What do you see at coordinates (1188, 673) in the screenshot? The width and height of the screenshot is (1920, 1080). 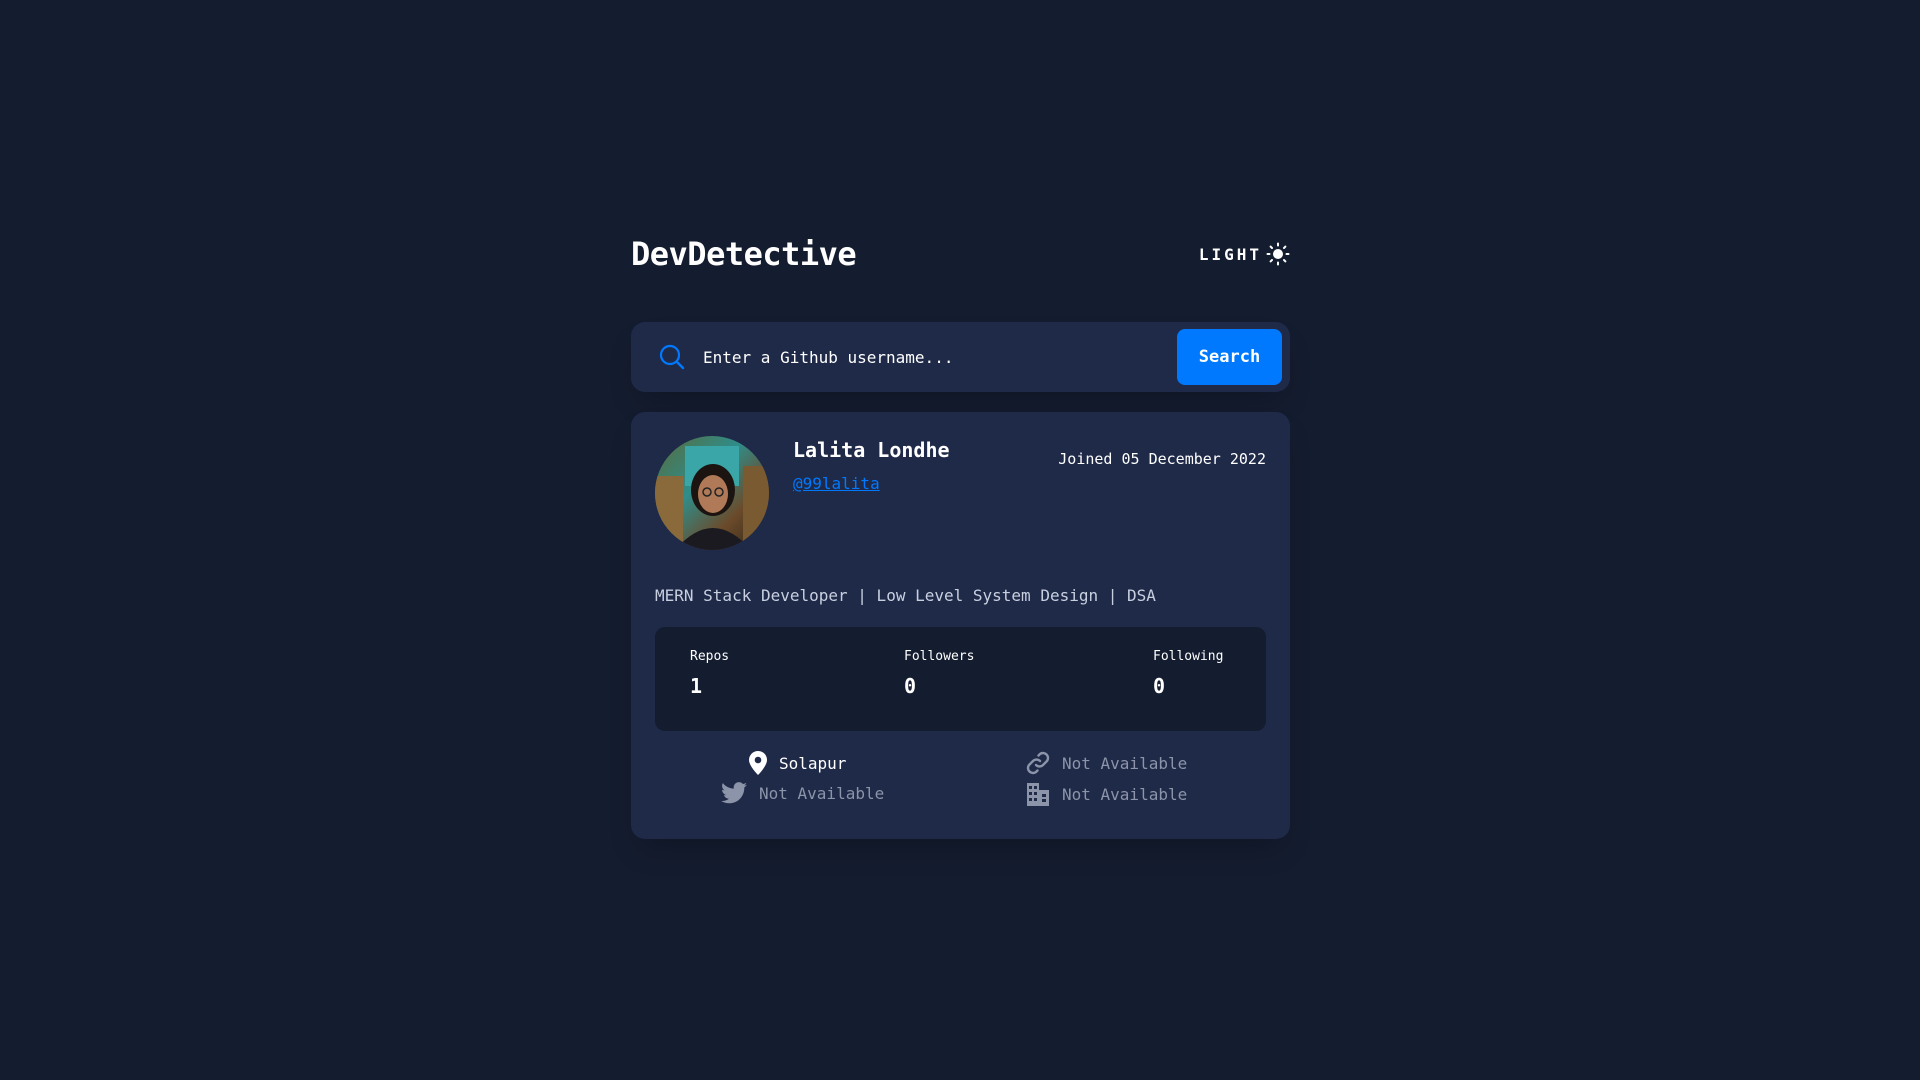 I see `stat-following: Following 0` at bounding box center [1188, 673].